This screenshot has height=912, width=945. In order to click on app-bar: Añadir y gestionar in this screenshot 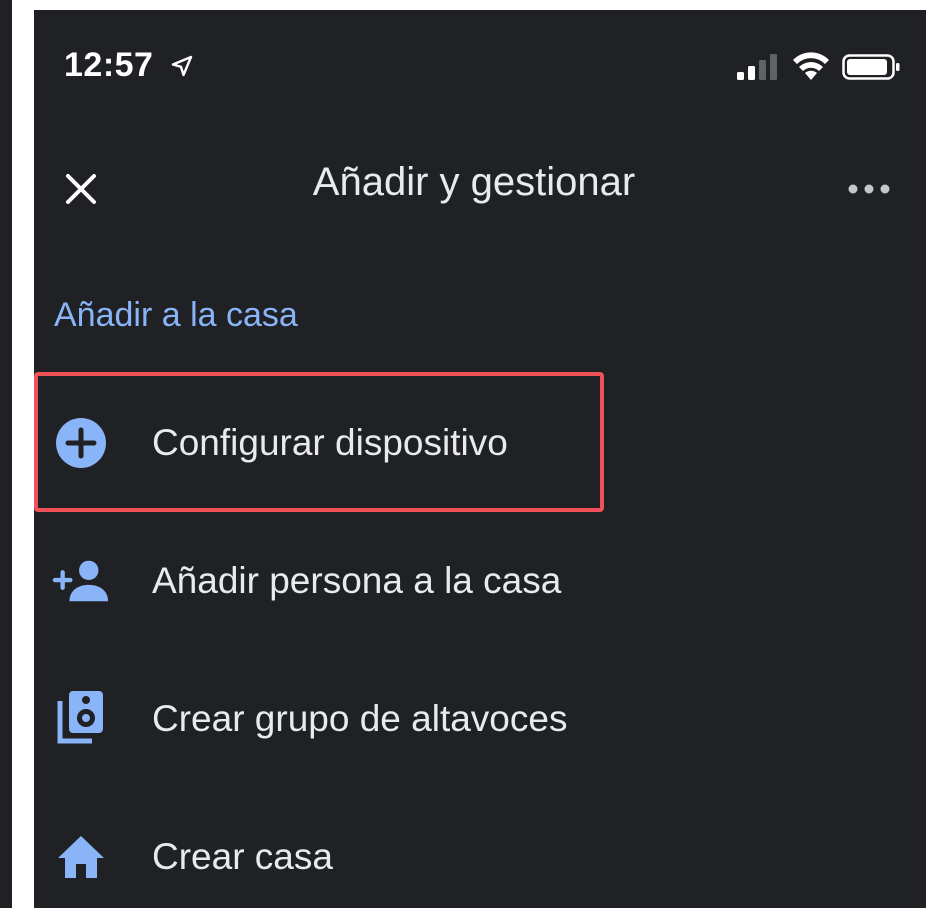, I will do `click(480, 185)`.